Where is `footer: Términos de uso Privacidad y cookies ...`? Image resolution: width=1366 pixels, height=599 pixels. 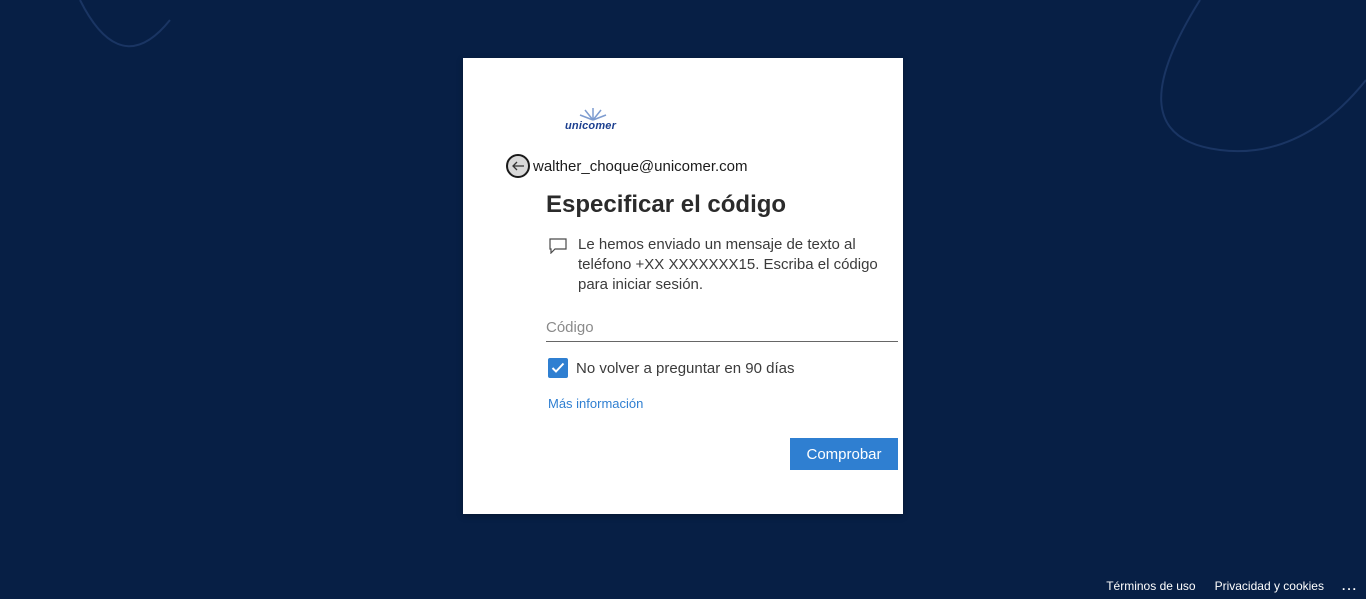 footer: Términos de uso Privacidad y cookies ... is located at coordinates (1222, 586).